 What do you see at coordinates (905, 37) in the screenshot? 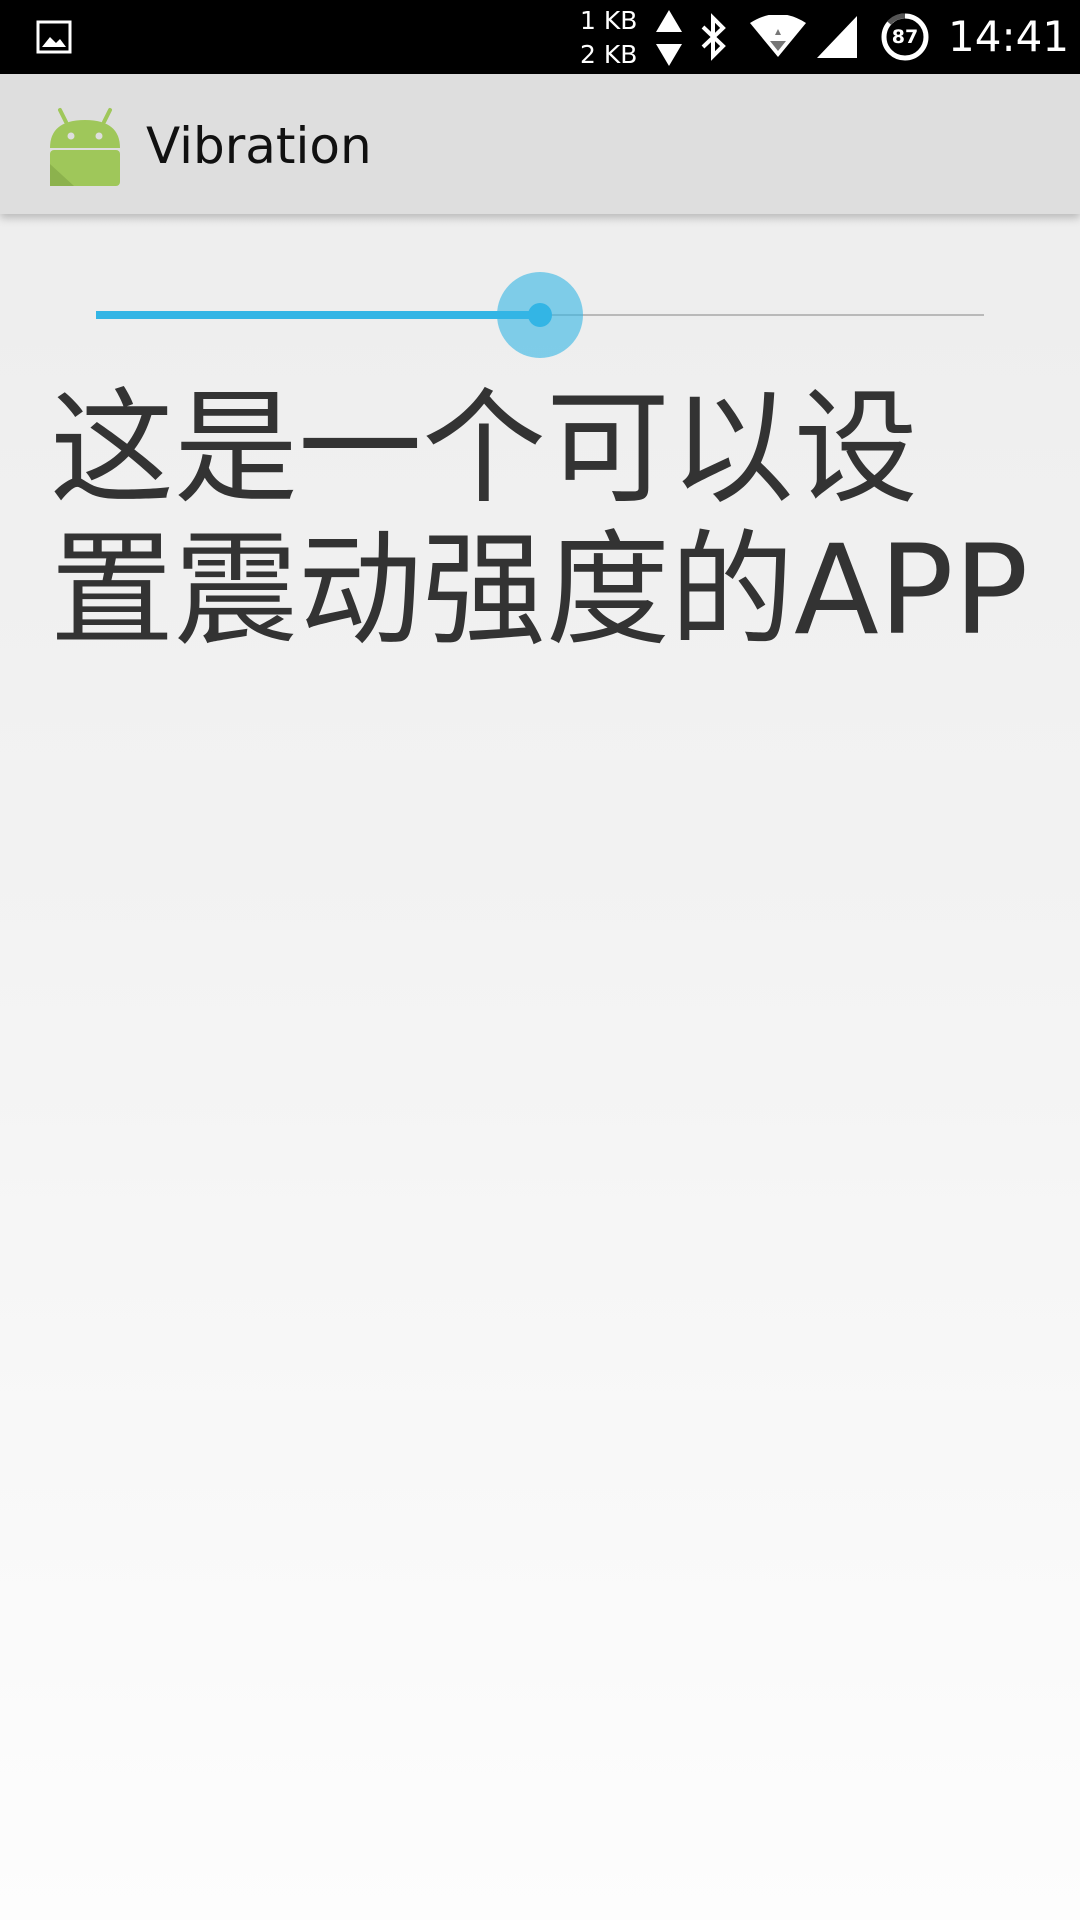
I see `battery-level: 87` at bounding box center [905, 37].